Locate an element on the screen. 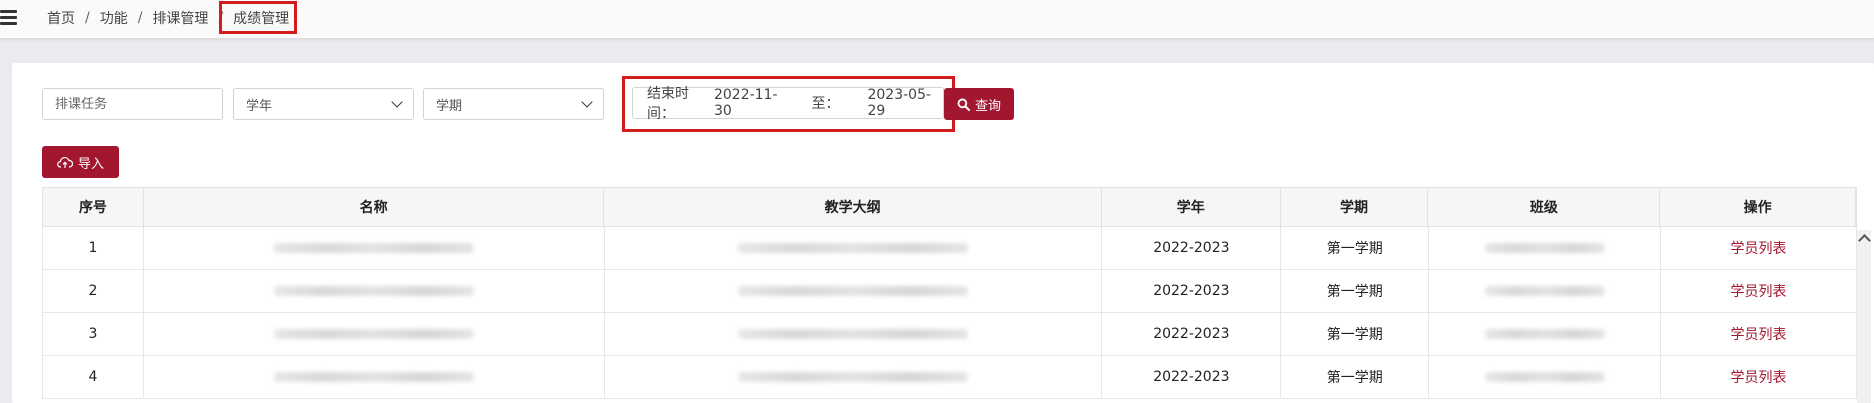 This screenshot has height=403, width=1874. table-row: 3 2022-2023 第一学期 学员列表 is located at coordinates (949, 334).